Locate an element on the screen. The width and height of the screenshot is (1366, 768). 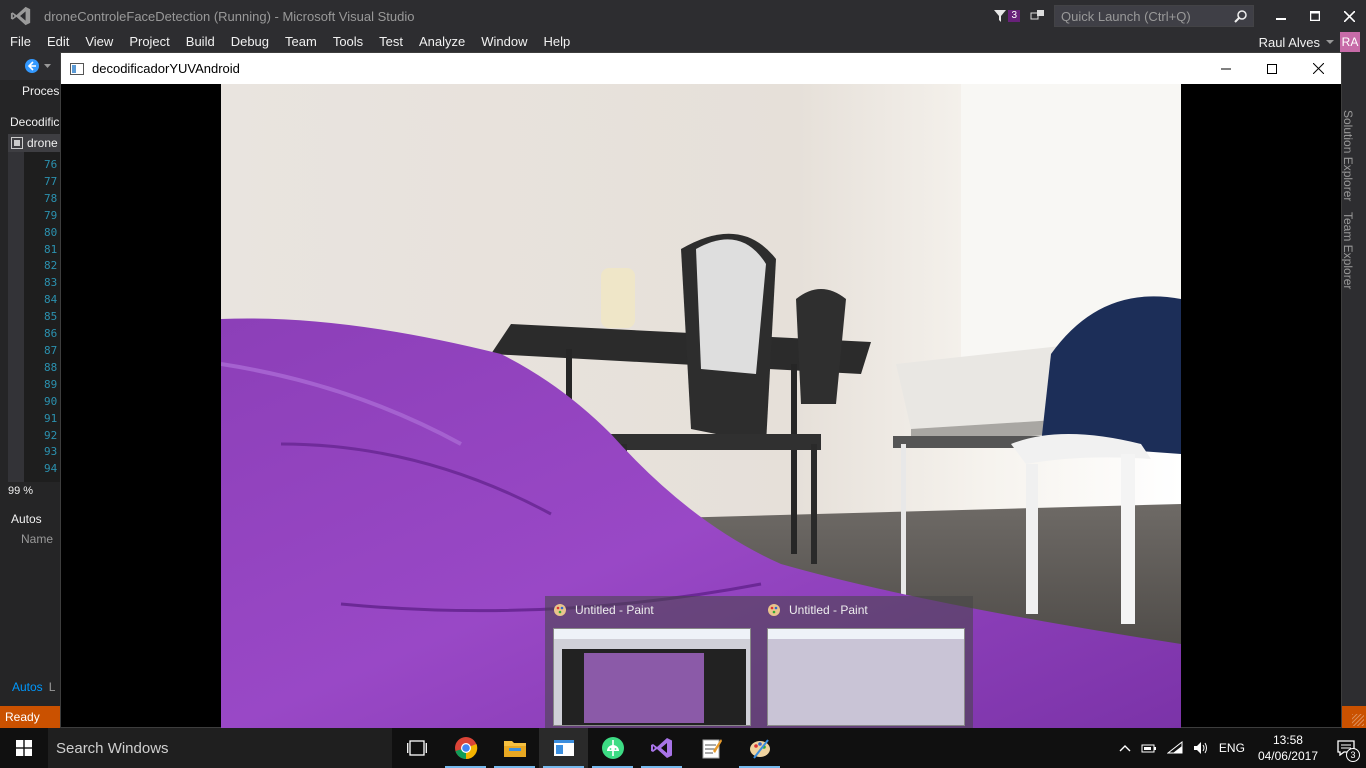
debug-bottom-tabs: Autos L is located at coordinates (32, 687).